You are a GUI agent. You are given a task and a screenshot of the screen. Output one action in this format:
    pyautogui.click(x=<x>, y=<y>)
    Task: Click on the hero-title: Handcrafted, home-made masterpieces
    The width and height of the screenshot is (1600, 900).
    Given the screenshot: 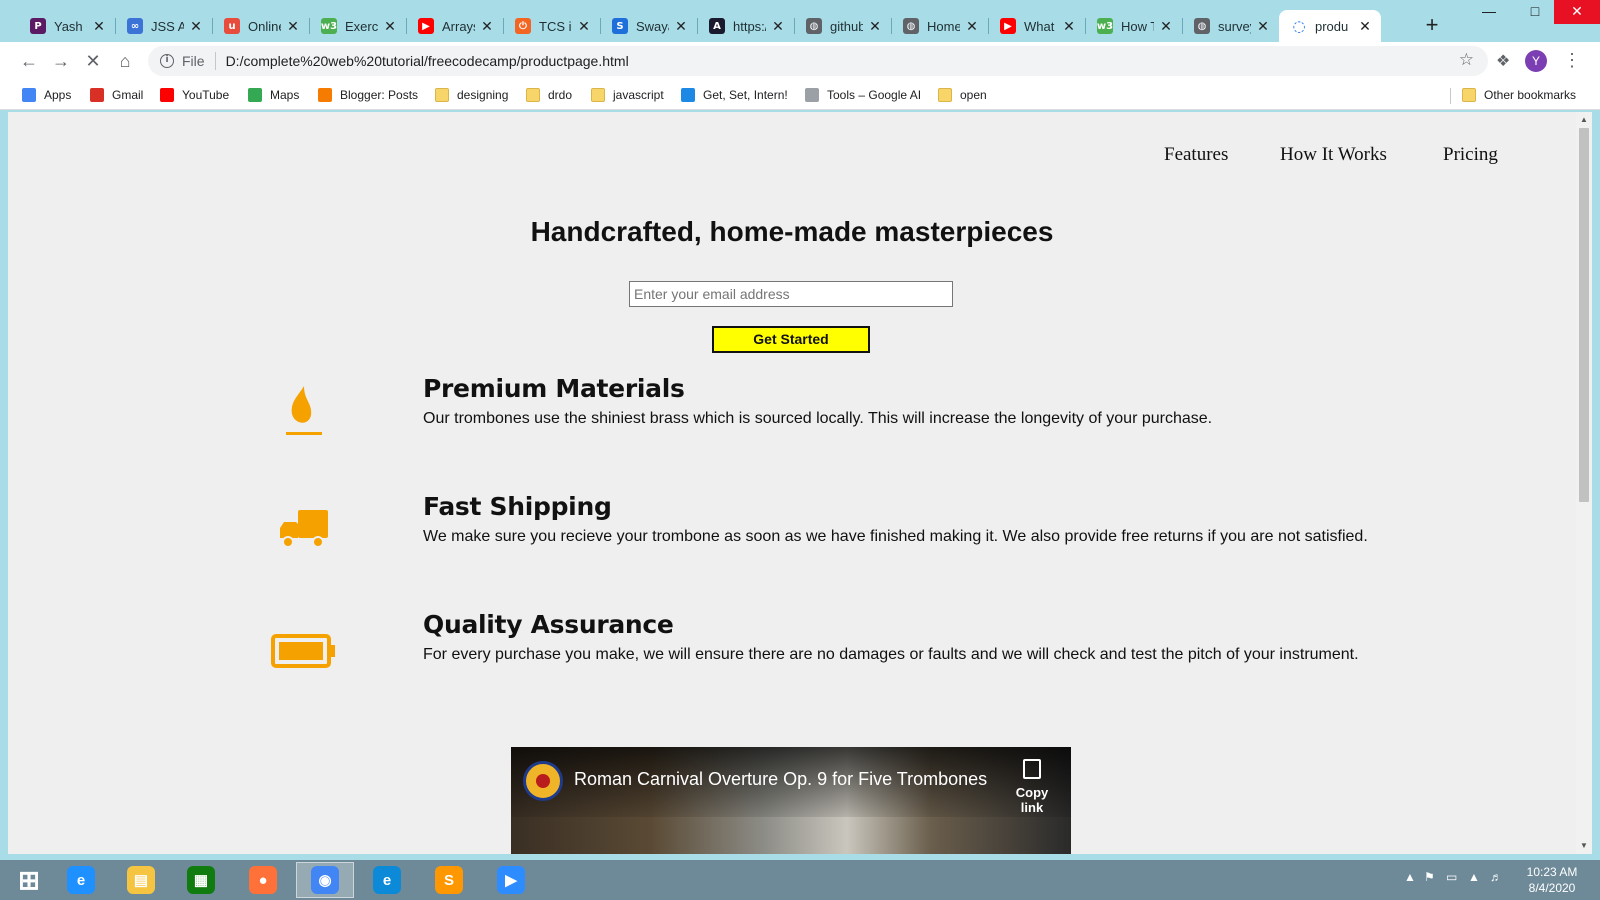 What is the action you would take?
    pyautogui.click(x=792, y=231)
    